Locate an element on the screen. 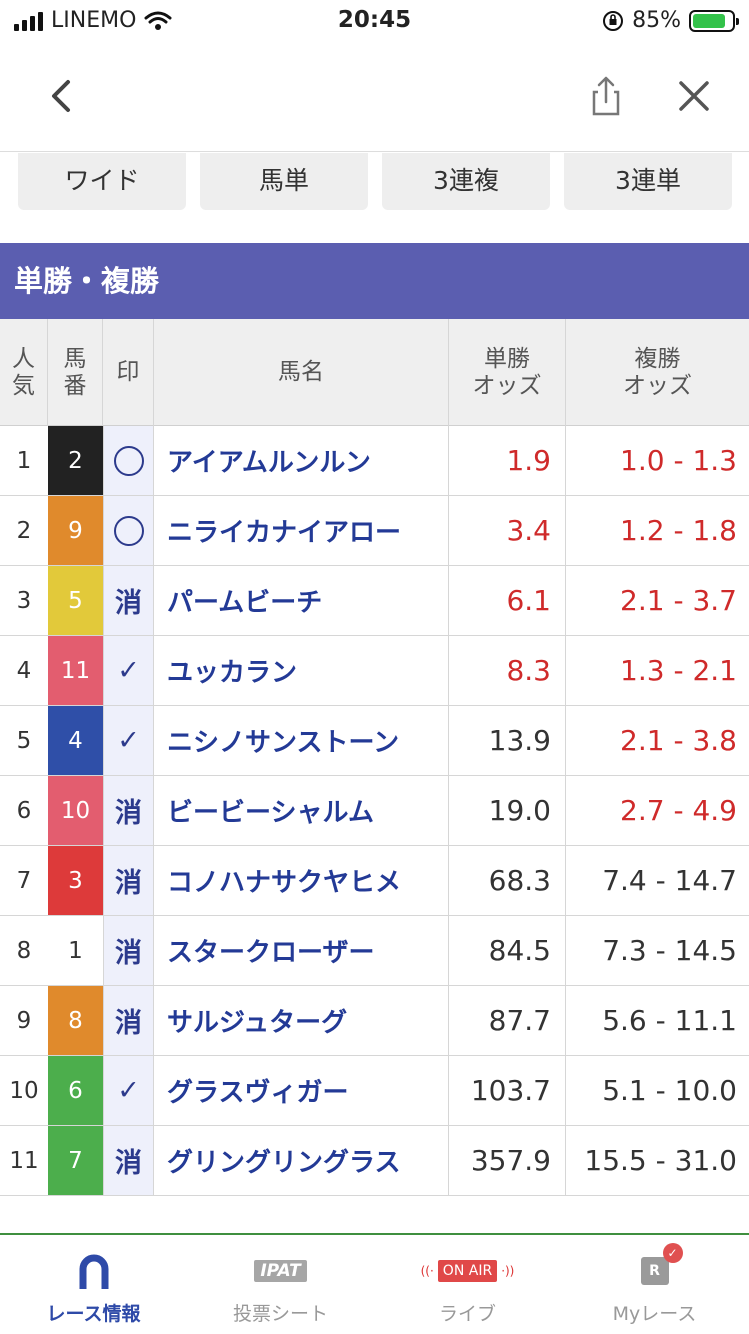  table-row: 8 1 消スタークローザー 84.5 7.3 - 14.5 is located at coordinates (374, 951).